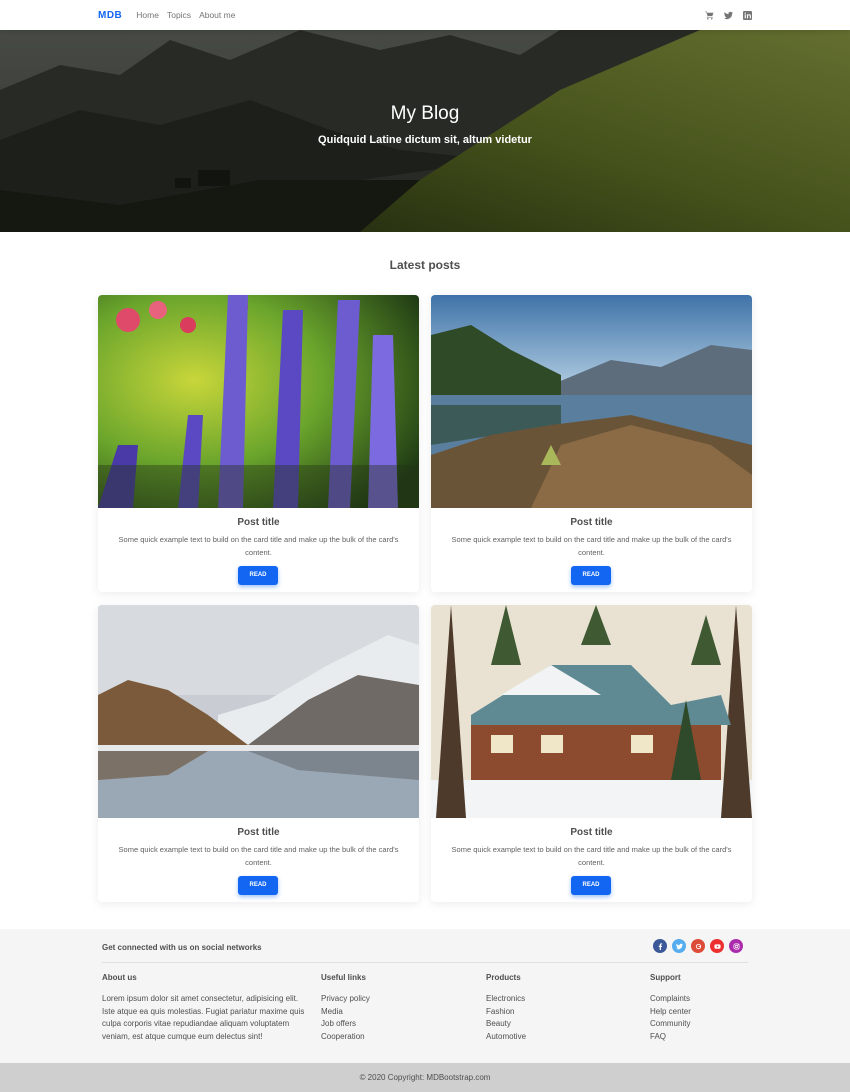 Image resolution: width=850 pixels, height=1092 pixels. Describe the element at coordinates (425, 265) in the screenshot. I see `section-title: Latest posts` at that location.